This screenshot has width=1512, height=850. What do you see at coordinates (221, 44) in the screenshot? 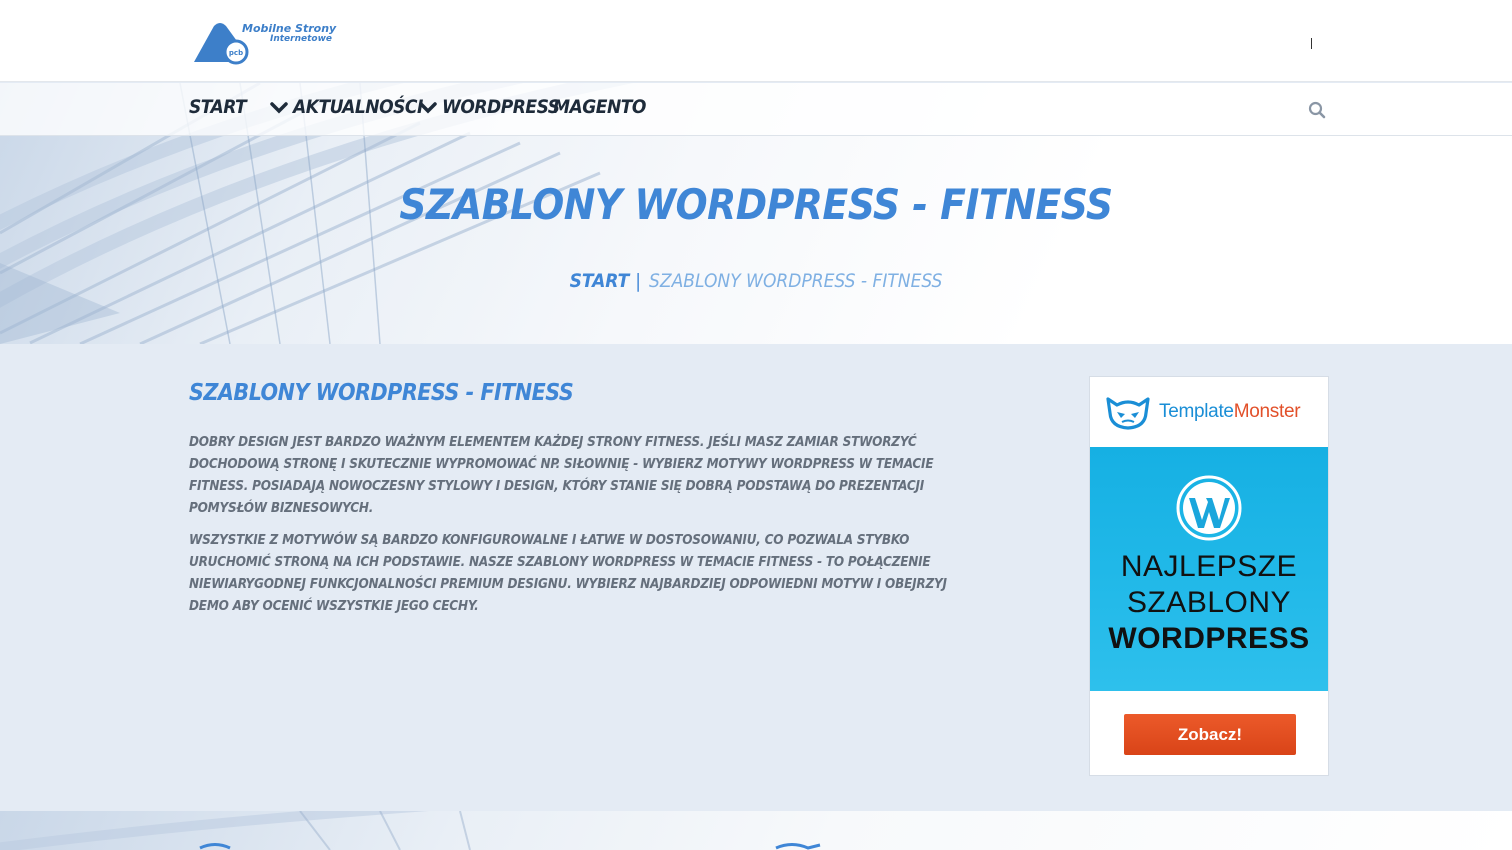
I see `cloud-phone-logo-icon: pcb` at bounding box center [221, 44].